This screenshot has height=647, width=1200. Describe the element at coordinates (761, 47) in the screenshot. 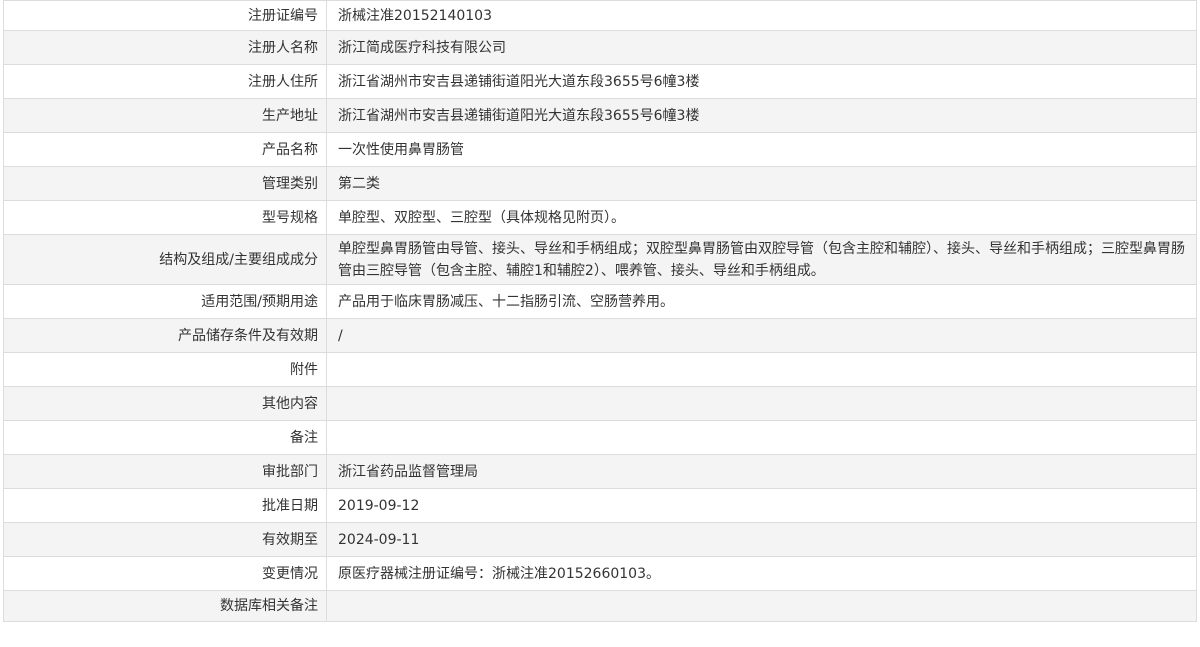

I see `row-value: 浙江简成医疗科技有限公司` at that location.